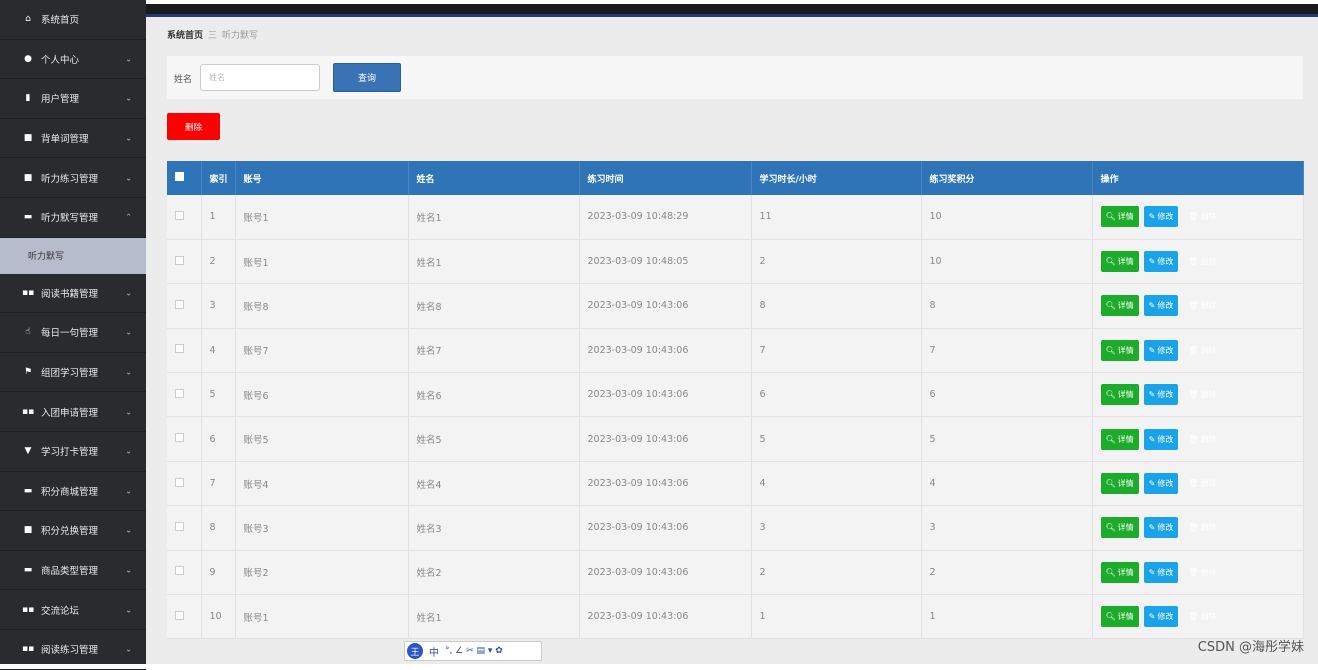 The image size is (1318, 670). I want to click on ime-mode-label: 中, so click(434, 651).